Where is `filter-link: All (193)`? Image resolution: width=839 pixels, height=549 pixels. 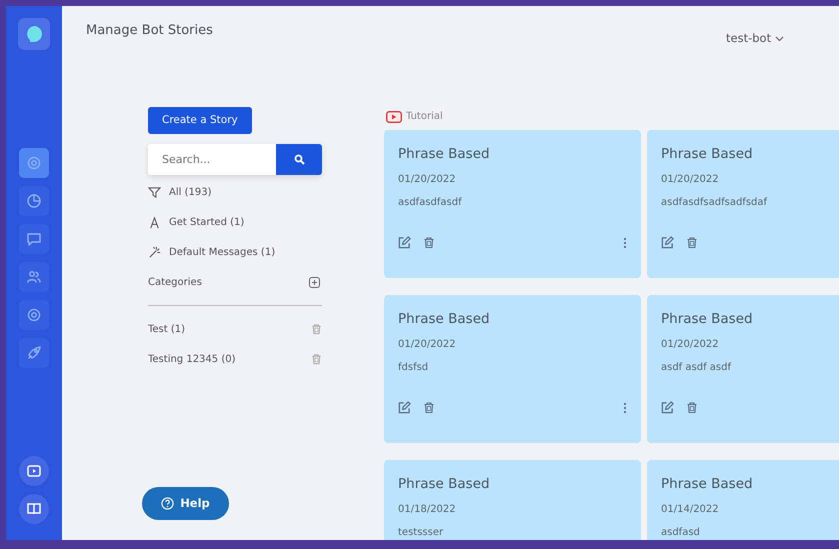
filter-link: All (193) is located at coordinates (190, 192).